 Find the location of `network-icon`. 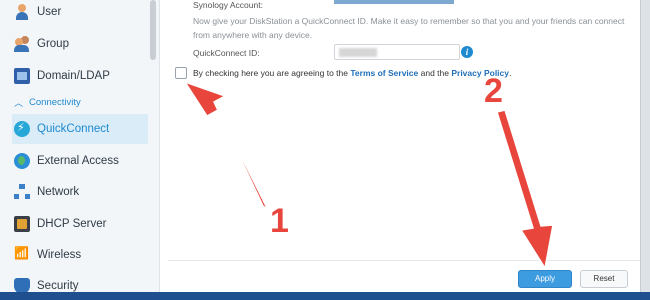

network-icon is located at coordinates (22, 192).